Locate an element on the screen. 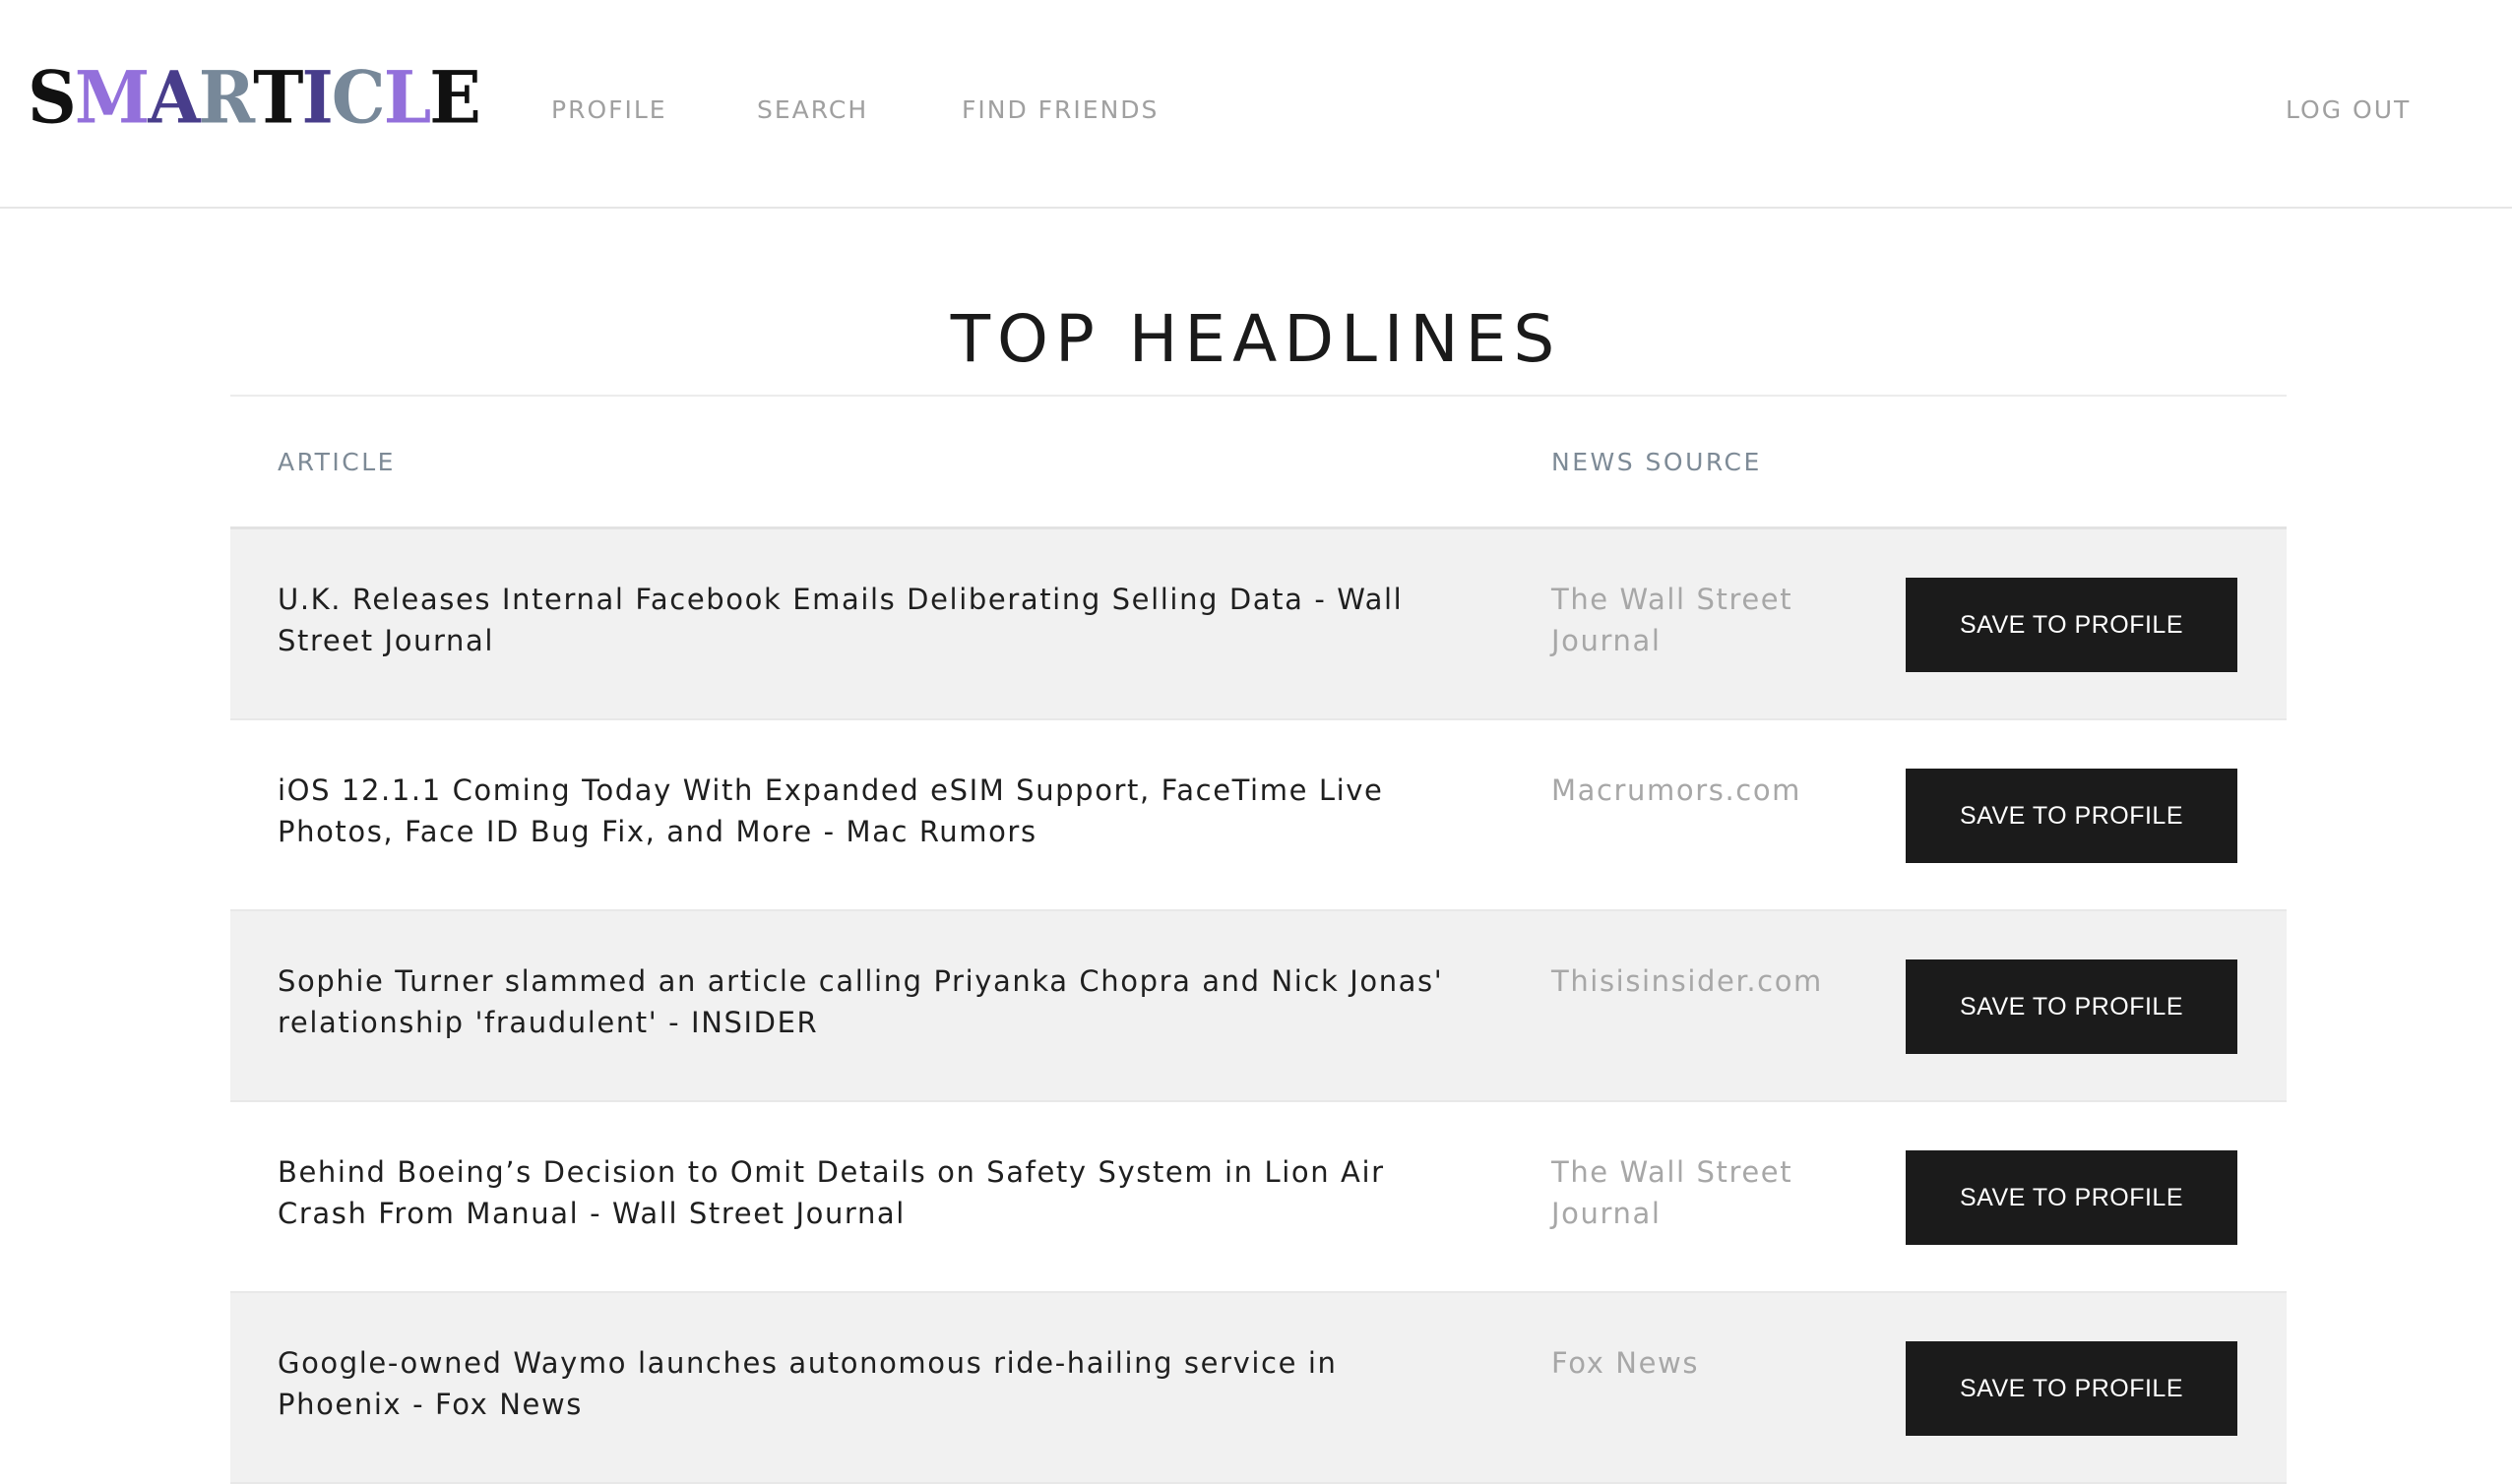 The width and height of the screenshot is (2512, 1484). logo-letter: I is located at coordinates (317, 98).